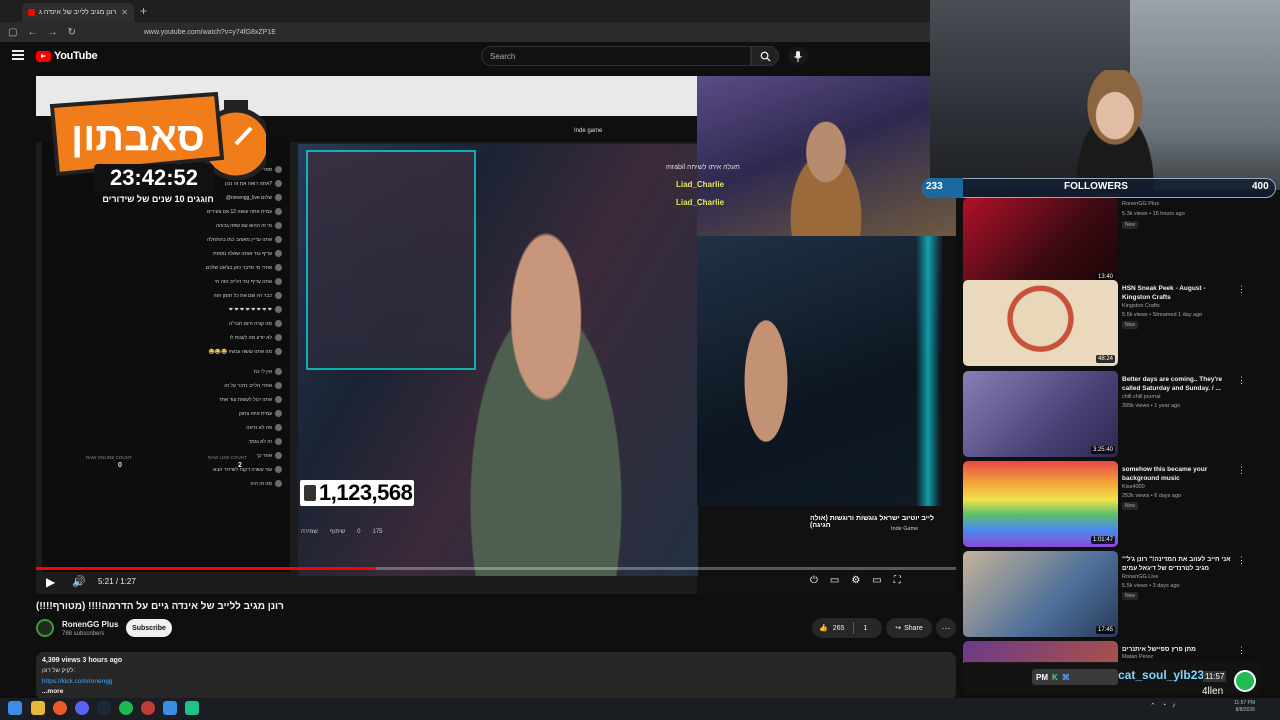 The image size is (1280, 720). I want to click on discord-icon, so click(82, 708).